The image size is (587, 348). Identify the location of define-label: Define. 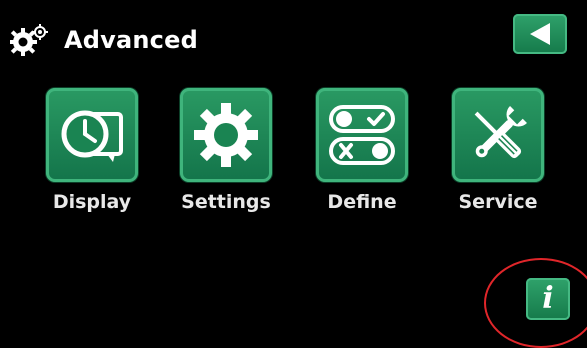
(362, 202).